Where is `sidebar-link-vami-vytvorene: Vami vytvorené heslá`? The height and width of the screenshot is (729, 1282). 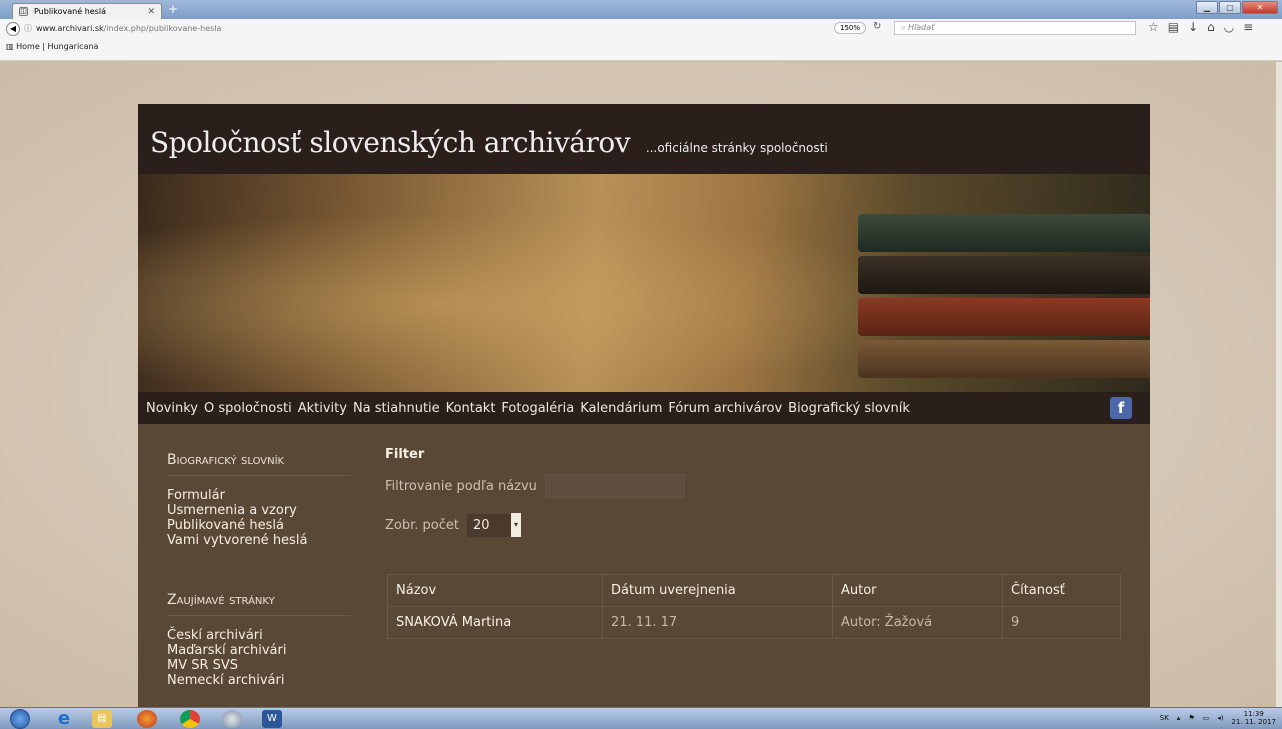 sidebar-link-vami-vytvorene: Vami vytvorené heslá is located at coordinates (259, 540).